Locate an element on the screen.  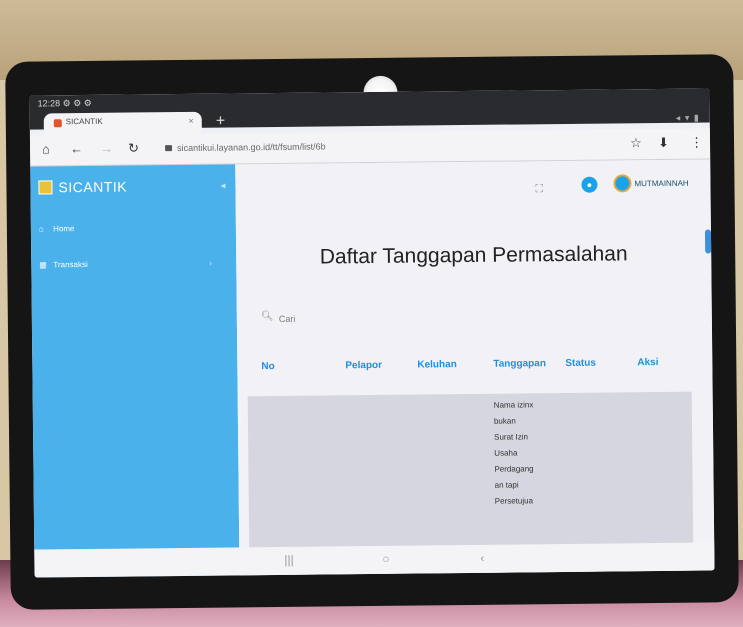
lock-icon is located at coordinates (169, 148).